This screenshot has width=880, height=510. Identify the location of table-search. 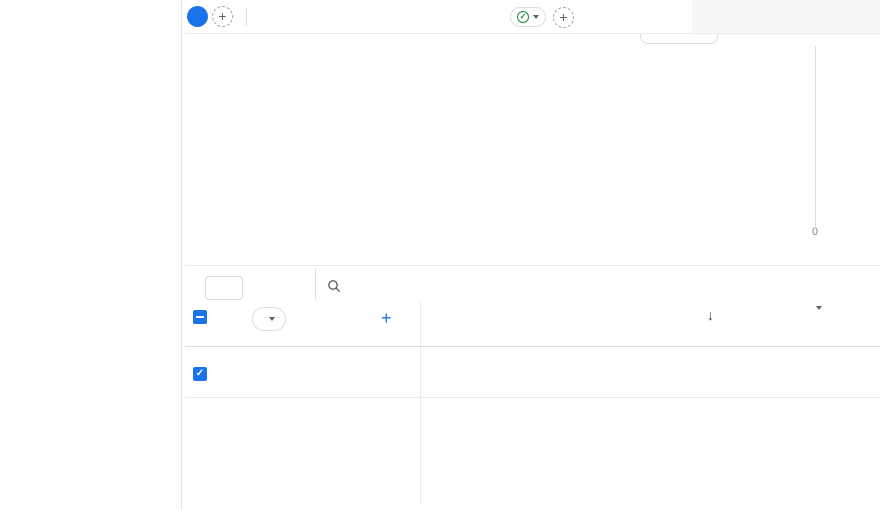
(338, 286).